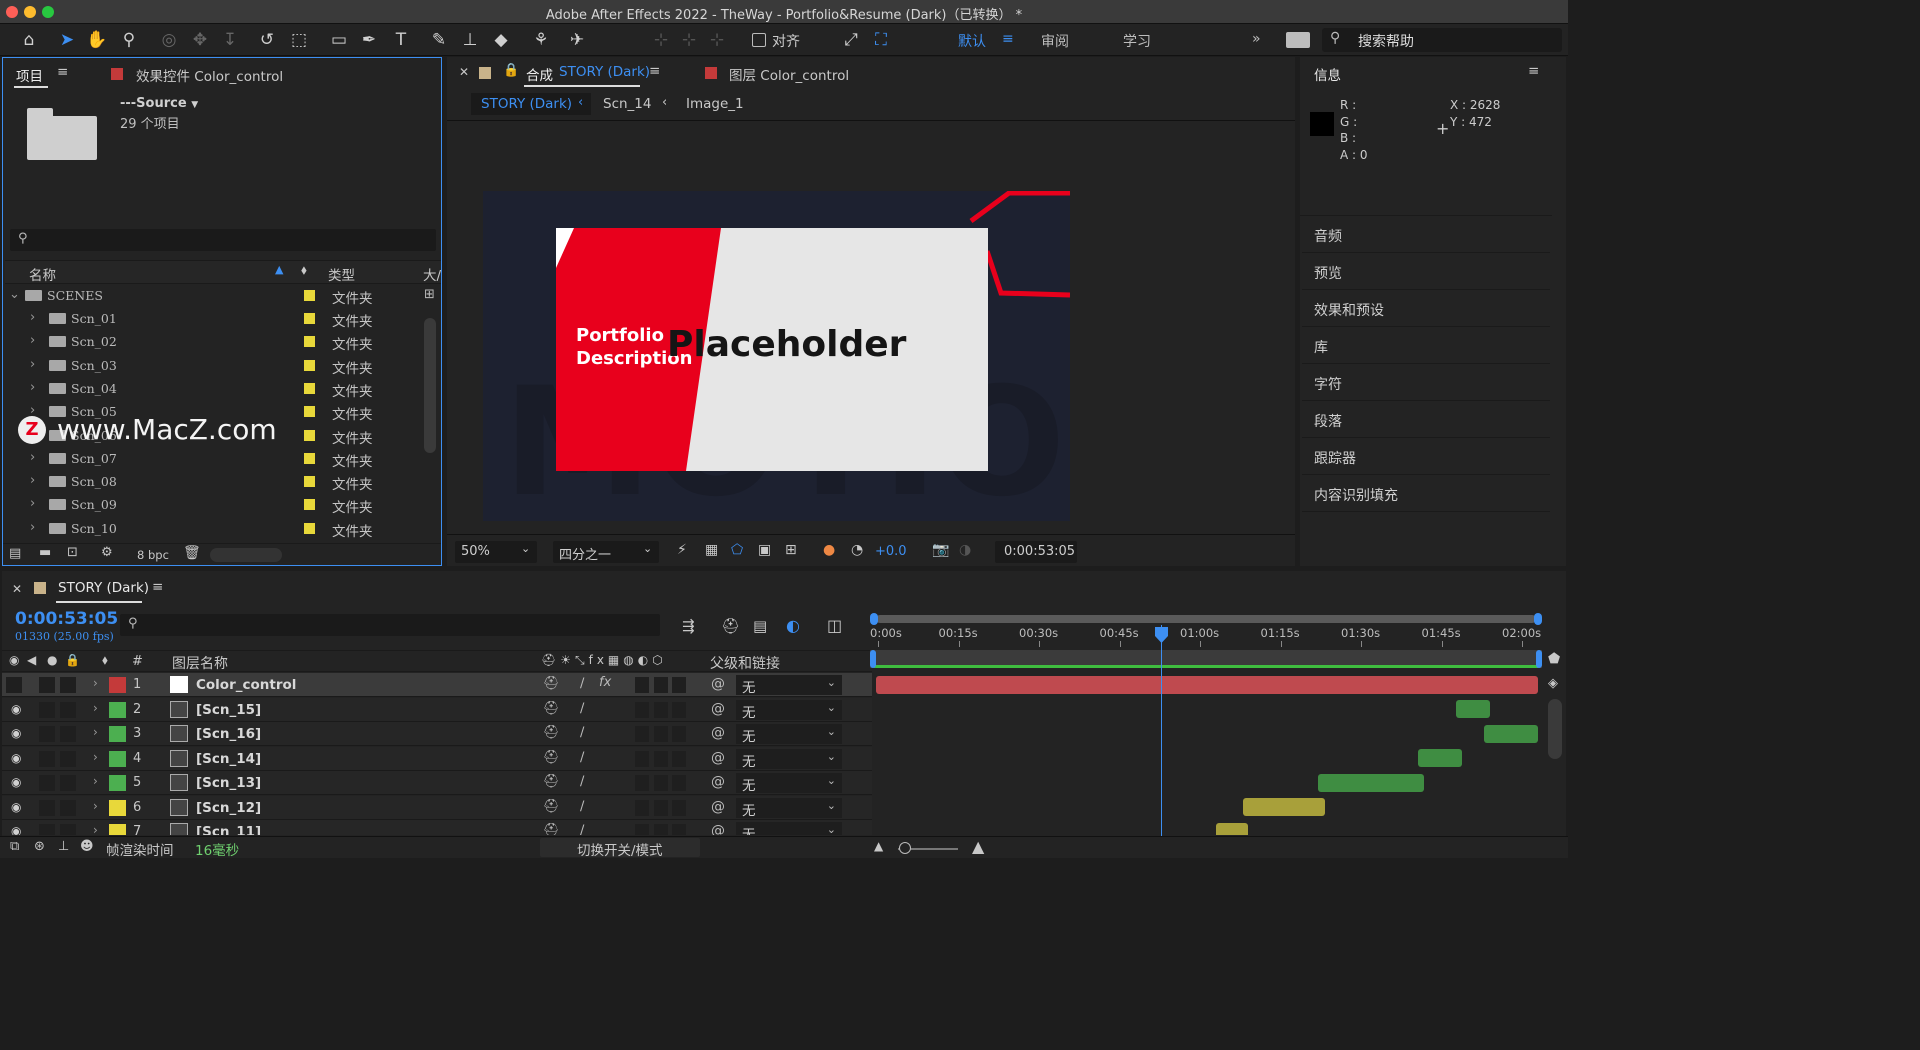 The height and width of the screenshot is (1050, 1920). What do you see at coordinates (1426, 457) in the screenshot?
I see `panel-section-6: 跟踪器` at bounding box center [1426, 457].